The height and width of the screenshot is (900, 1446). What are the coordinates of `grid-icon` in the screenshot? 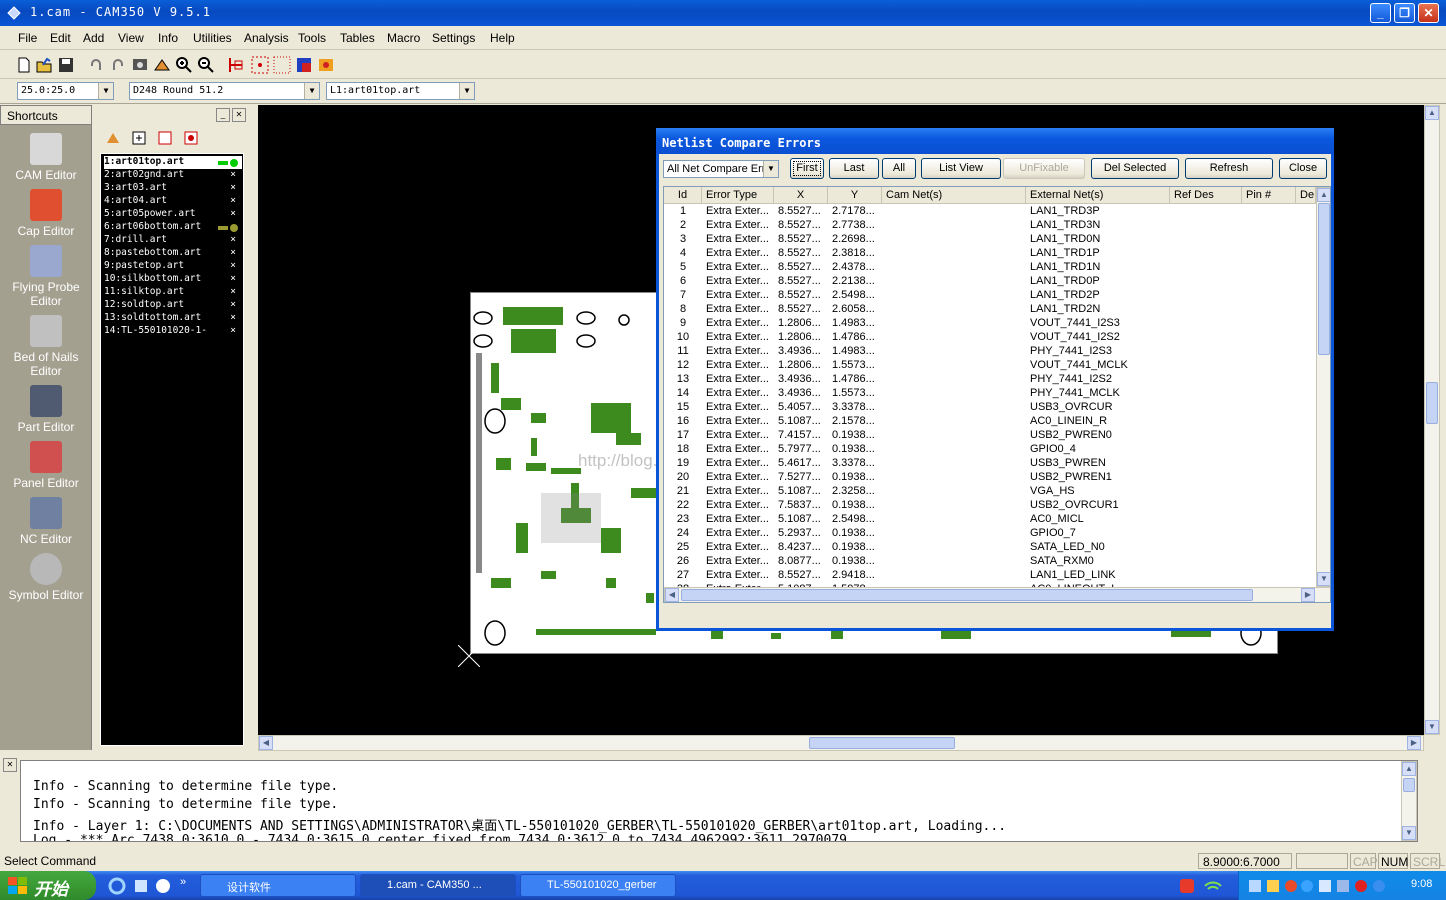 It's located at (260, 65).